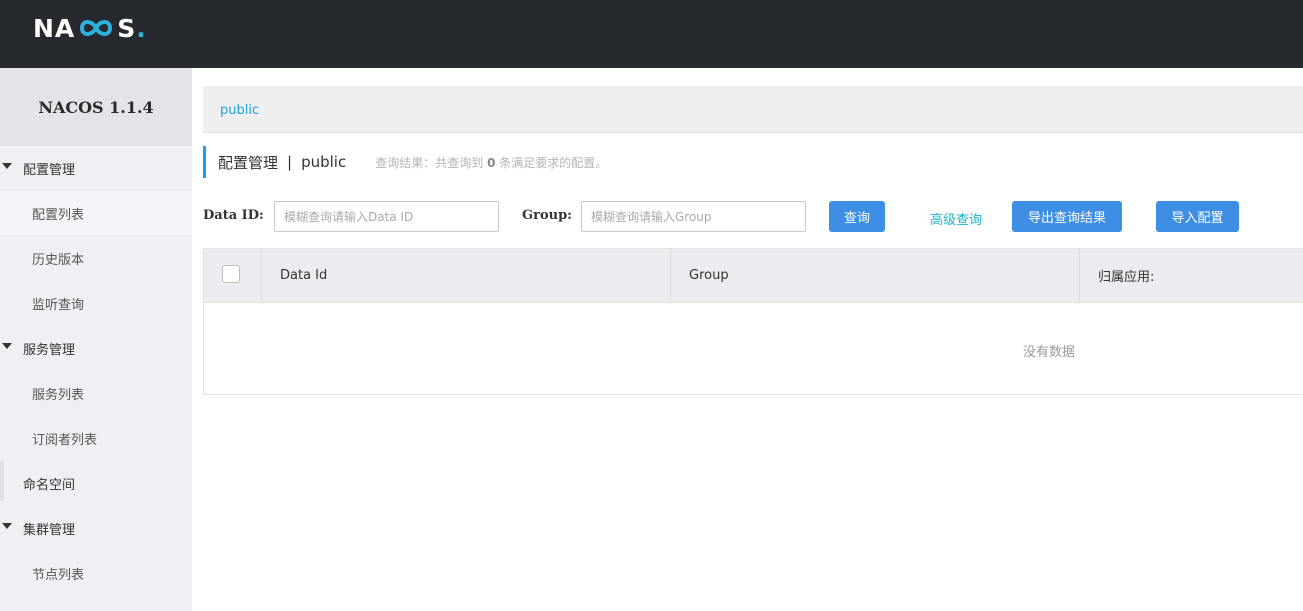  What do you see at coordinates (58, 305) in the screenshot?
I see `sidebar-item-label: 监听查询` at bounding box center [58, 305].